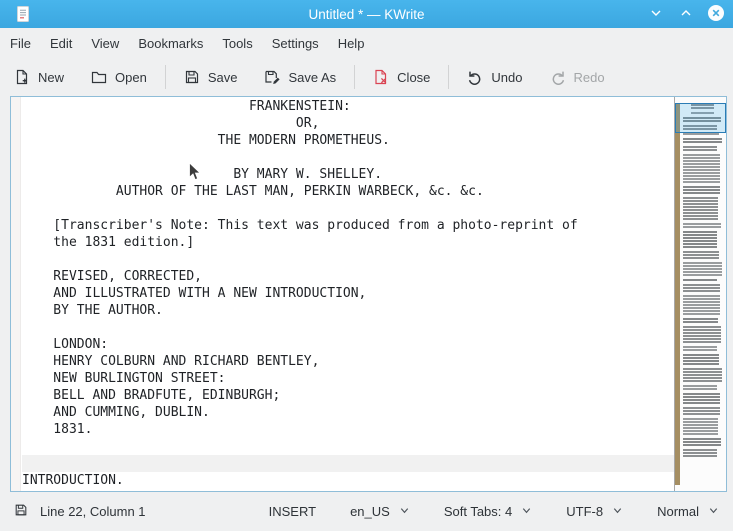 This screenshot has height=531, width=733. I want to click on text-line: OR,, so click(171, 123).